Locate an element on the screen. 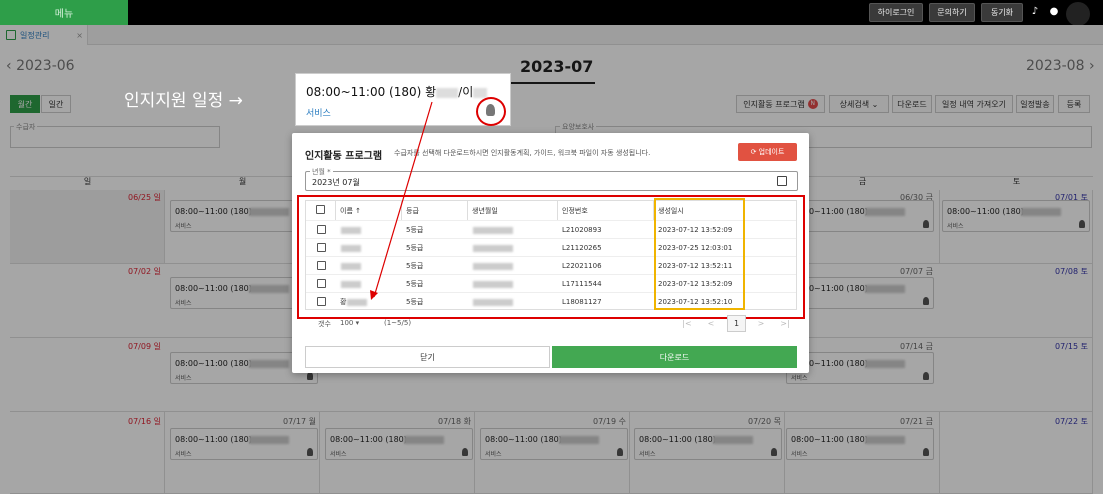 The height and width of the screenshot is (494, 1103). popup-title-prefix: 08:00~11:00 (180) 황 is located at coordinates (371, 92).